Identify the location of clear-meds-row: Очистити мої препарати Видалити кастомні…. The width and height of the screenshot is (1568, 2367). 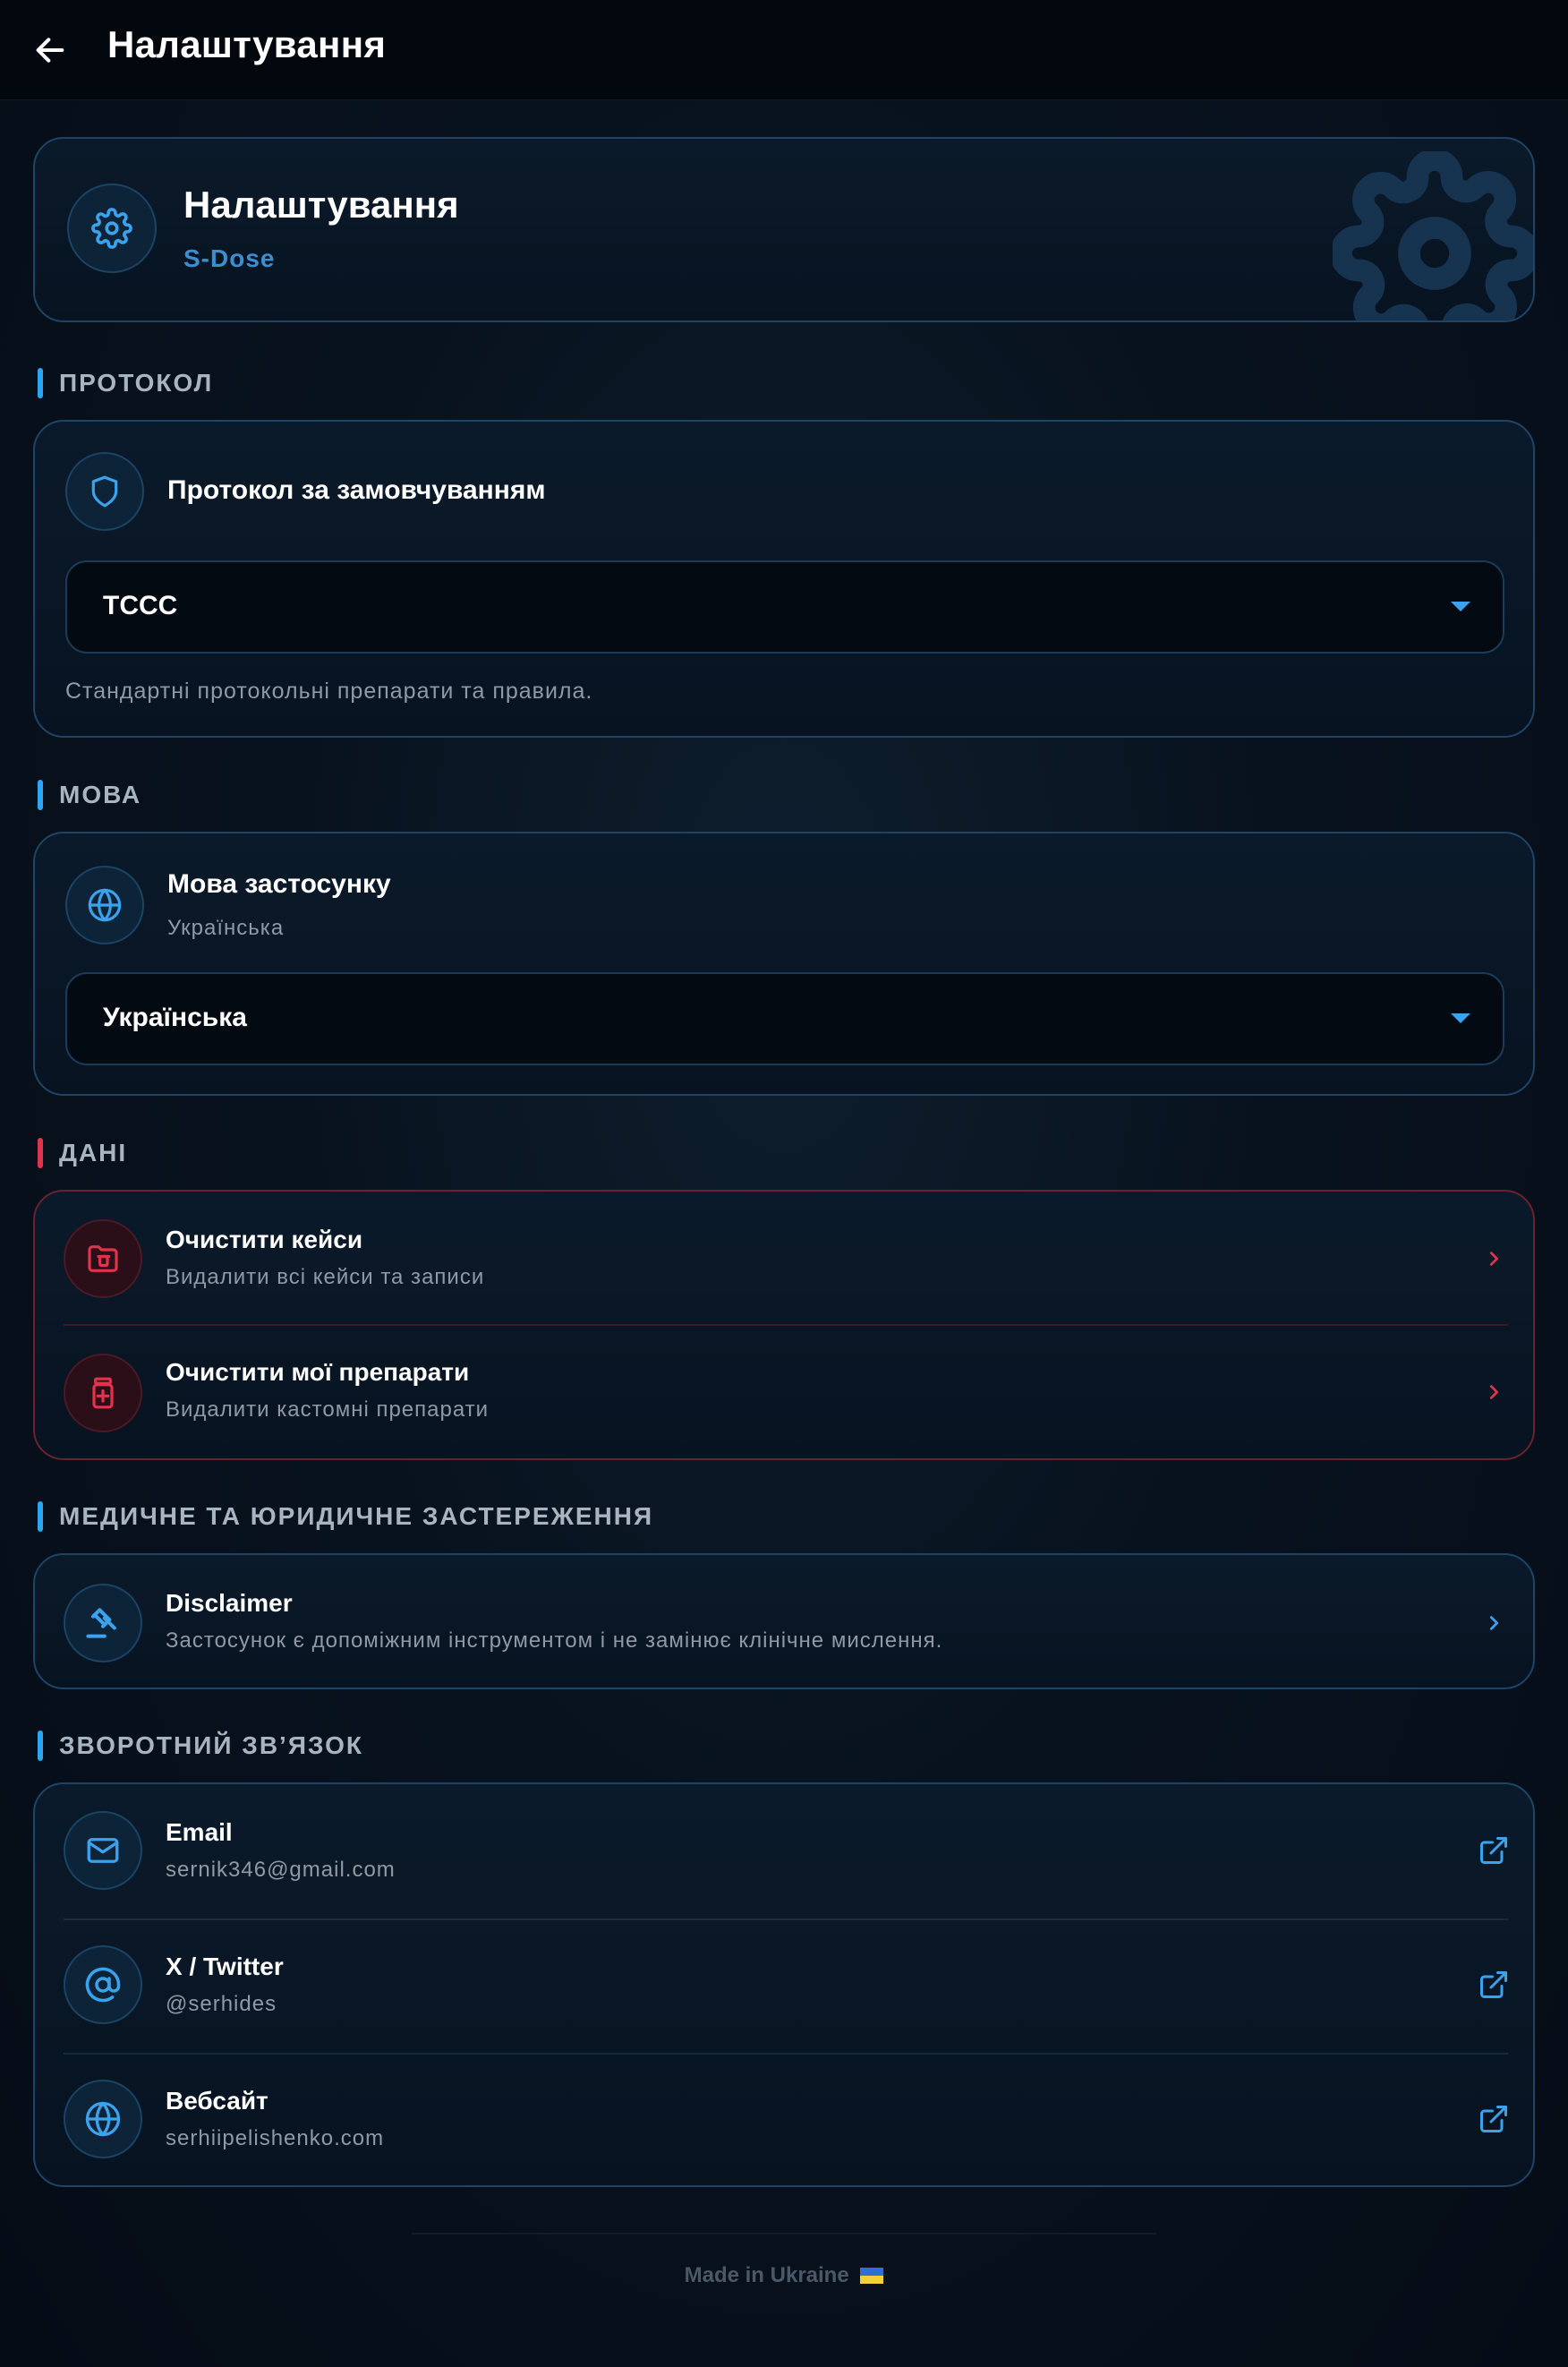
(784, 1392).